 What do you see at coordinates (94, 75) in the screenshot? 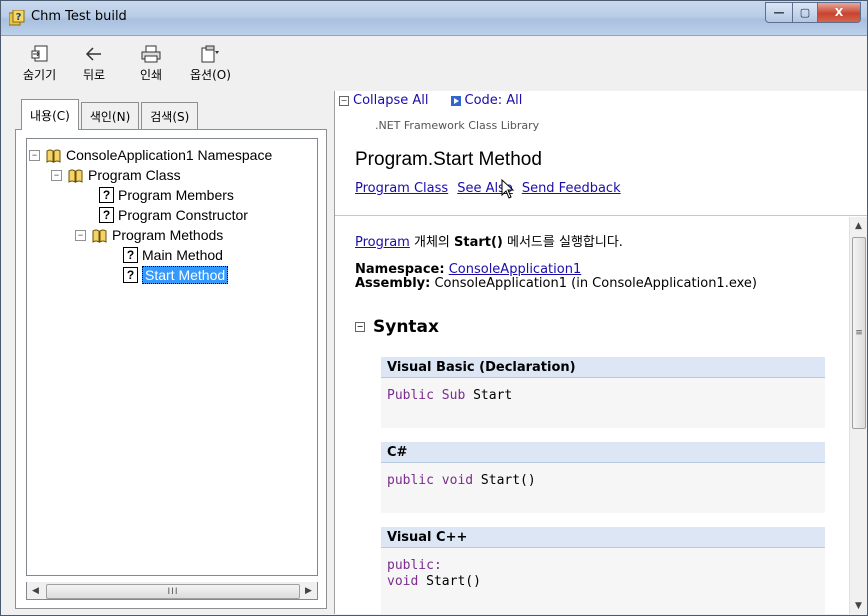
I see `back-label: 뒤로` at bounding box center [94, 75].